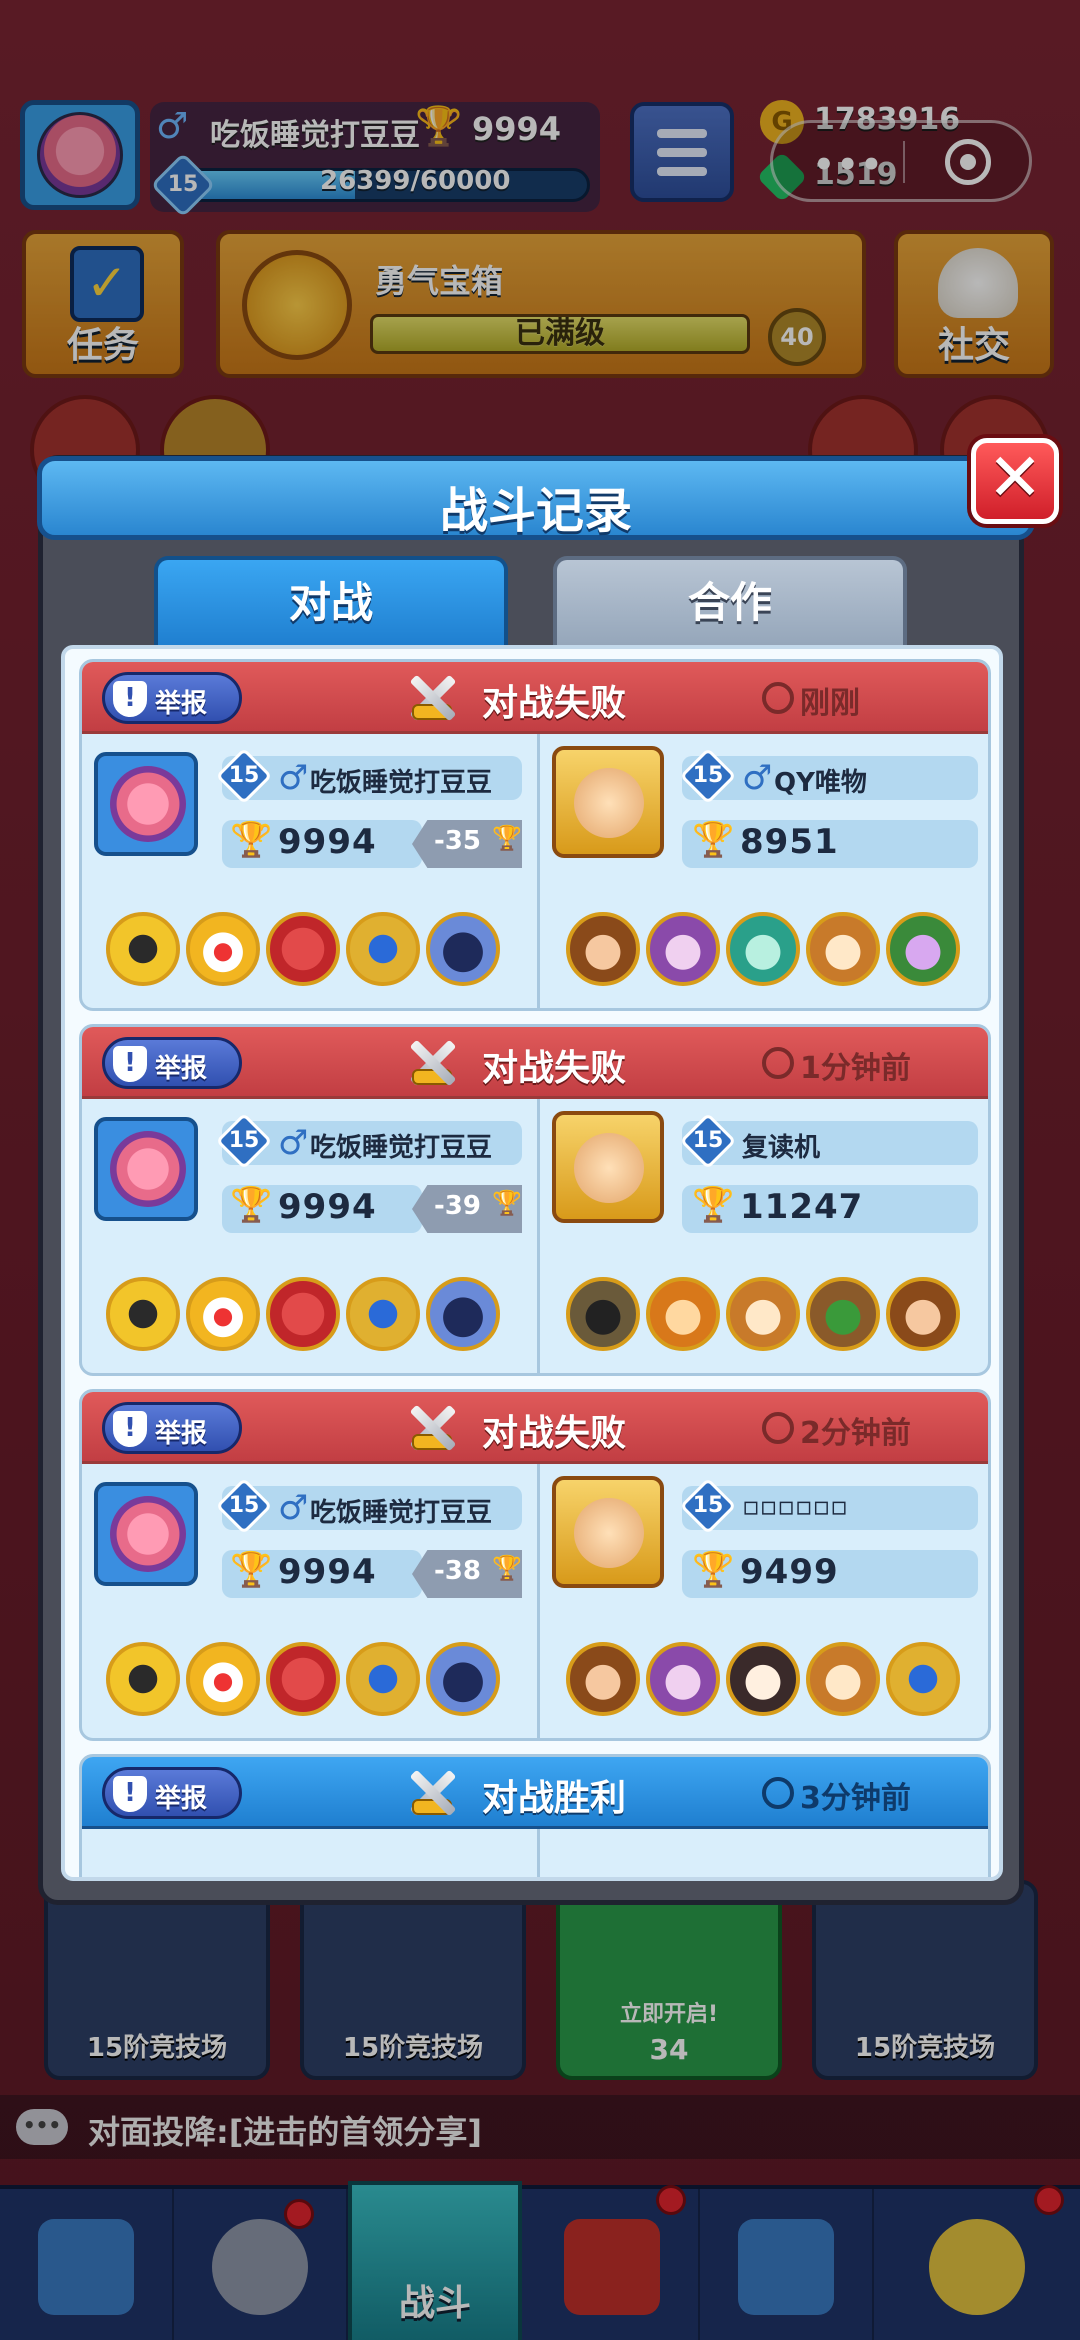 The image size is (1080, 2340). I want to click on opponent-name: QY唯物, so click(820, 783).